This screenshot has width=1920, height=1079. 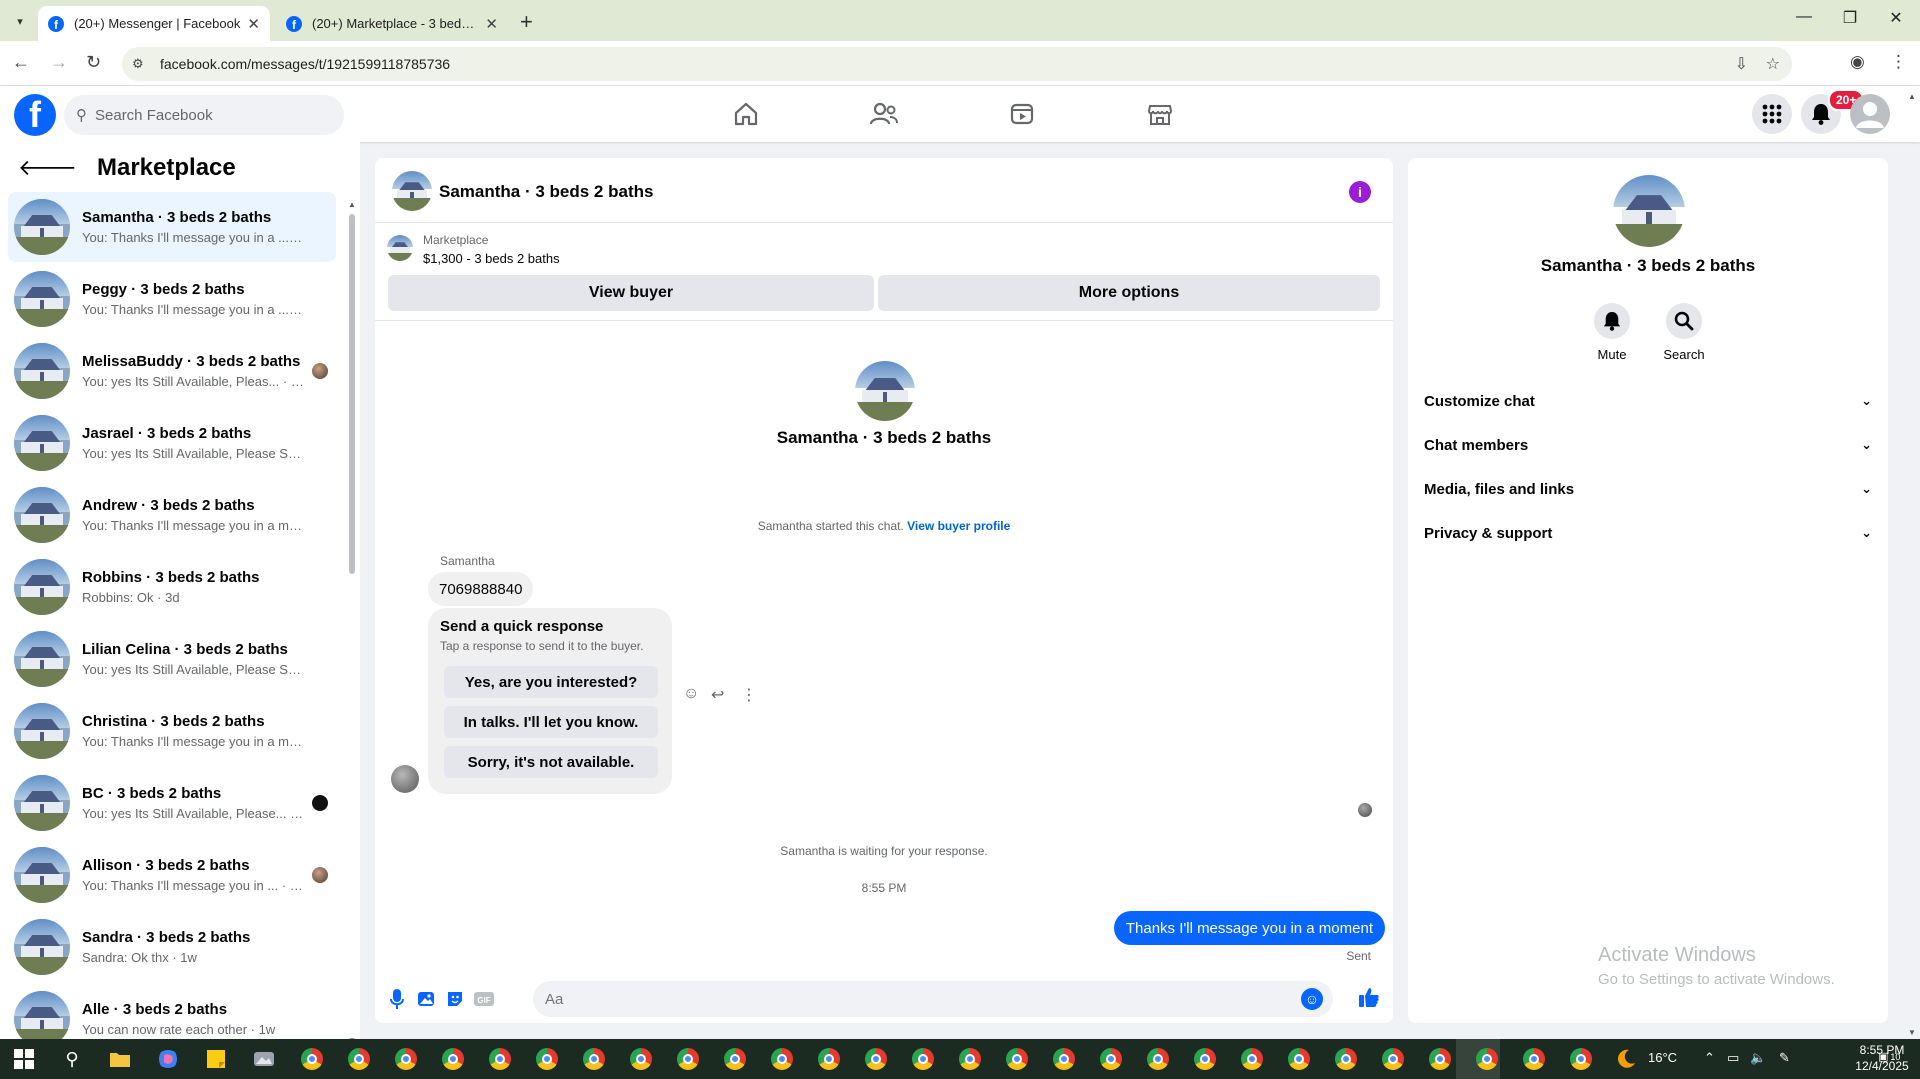 What do you see at coordinates (172, 587) in the screenshot?
I see `conversation-item: Robbins · 3 beds 2 baths Robbins: Ok · 3d` at bounding box center [172, 587].